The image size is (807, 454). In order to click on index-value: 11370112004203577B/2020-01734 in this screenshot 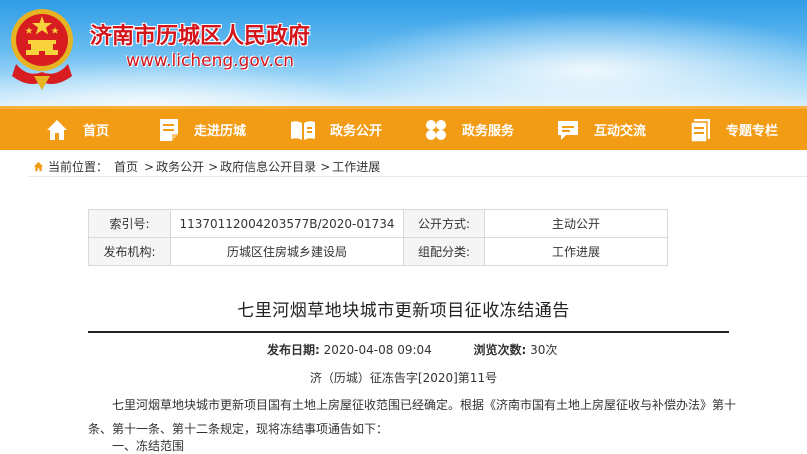, I will do `click(287, 223)`.